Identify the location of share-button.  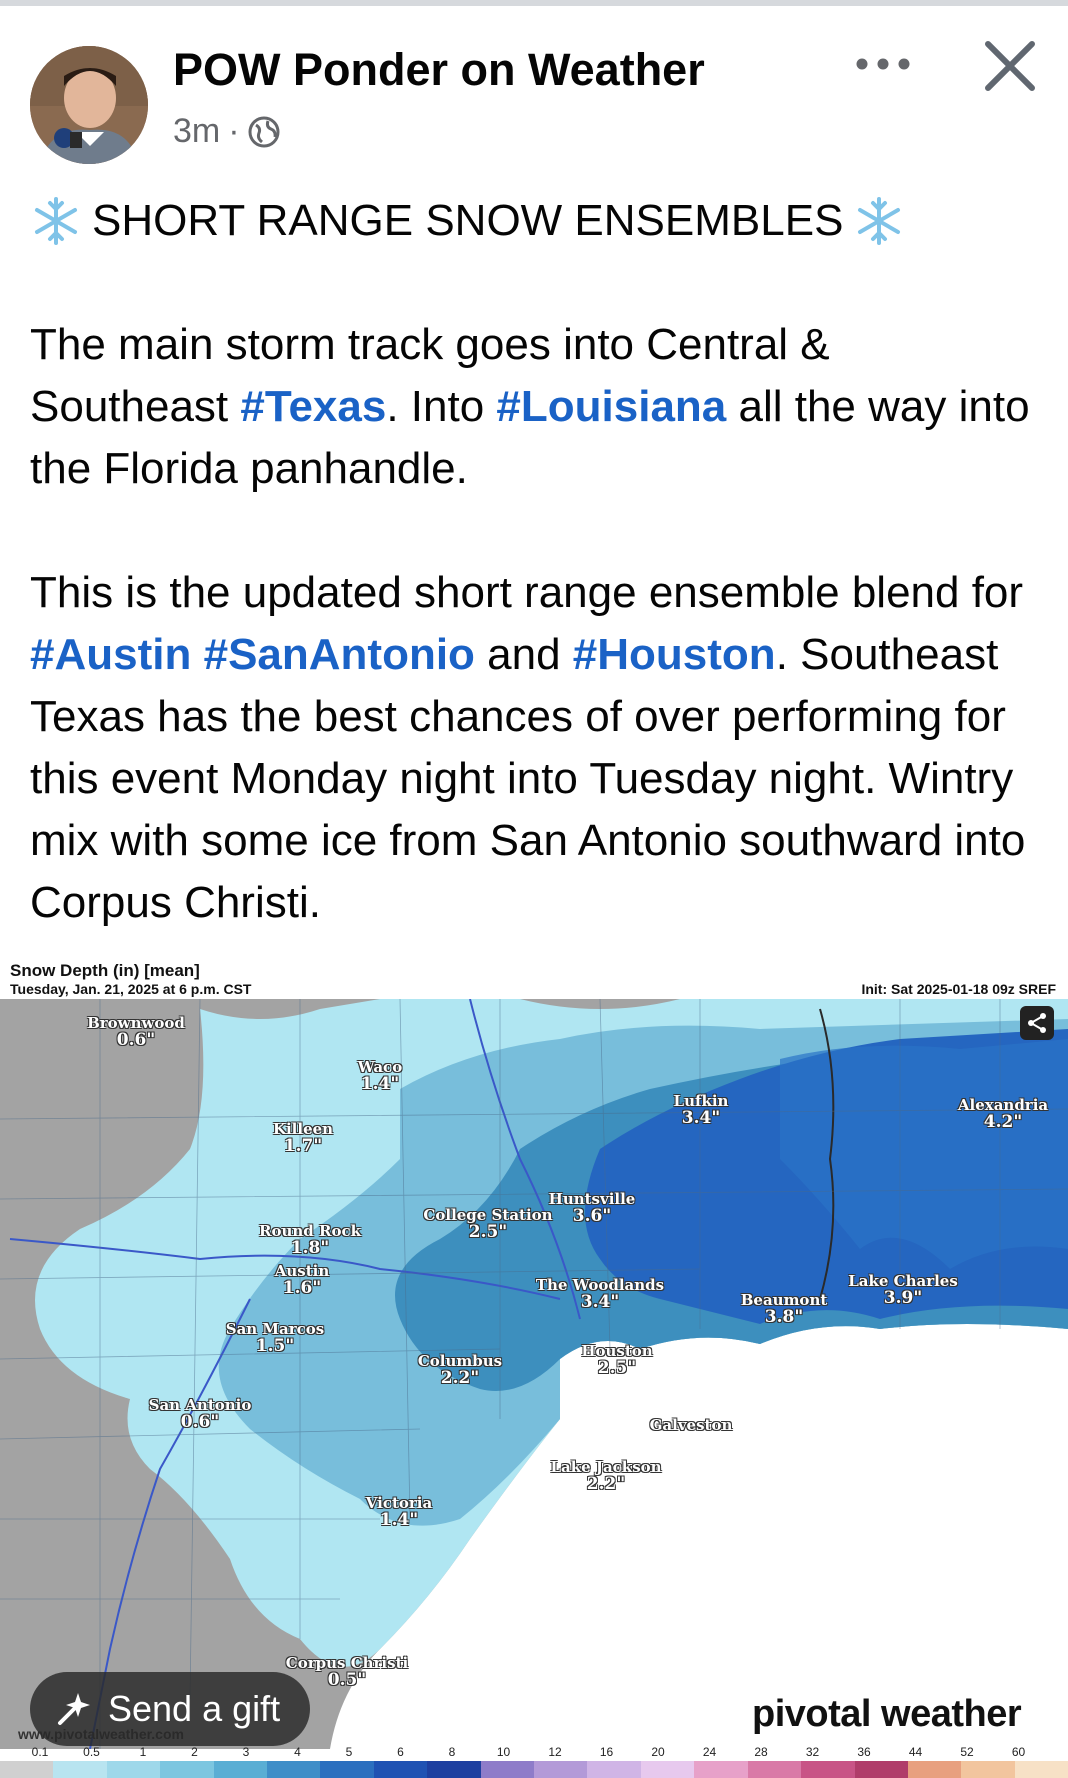
(1037, 1023).